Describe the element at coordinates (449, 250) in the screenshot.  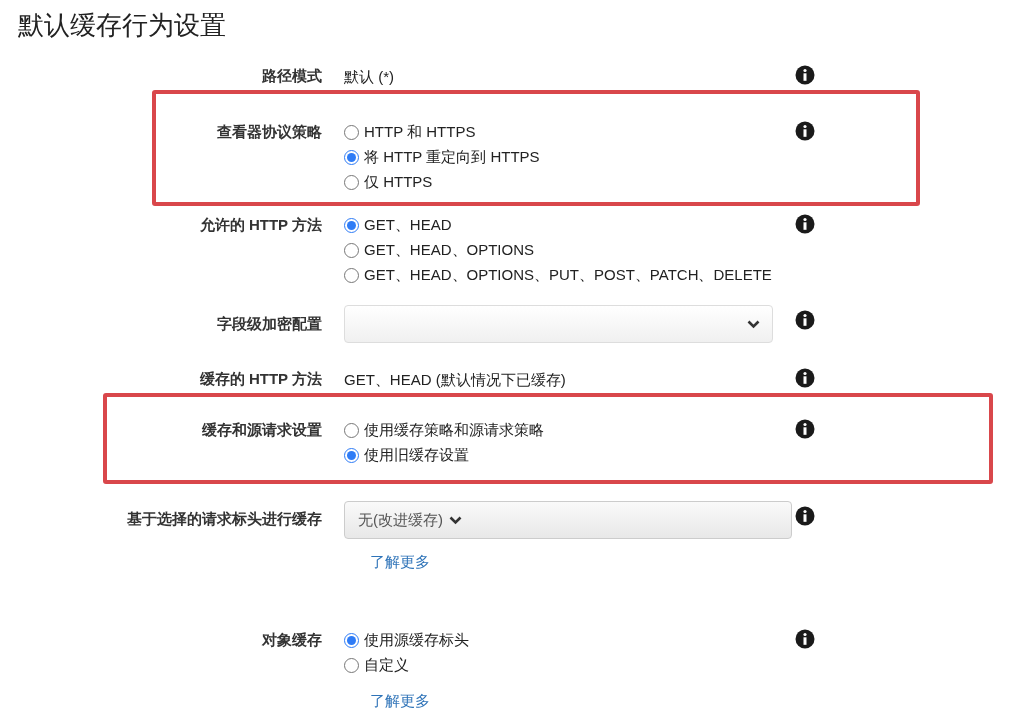
I see `radio-label: GET、HEAD、OPTIONS` at that location.